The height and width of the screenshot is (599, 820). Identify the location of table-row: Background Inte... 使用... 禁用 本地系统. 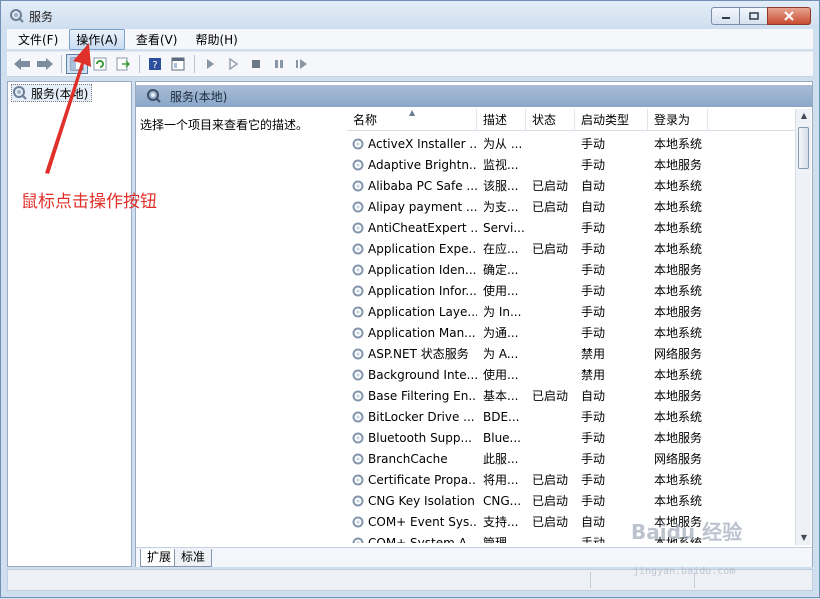
(571, 374).